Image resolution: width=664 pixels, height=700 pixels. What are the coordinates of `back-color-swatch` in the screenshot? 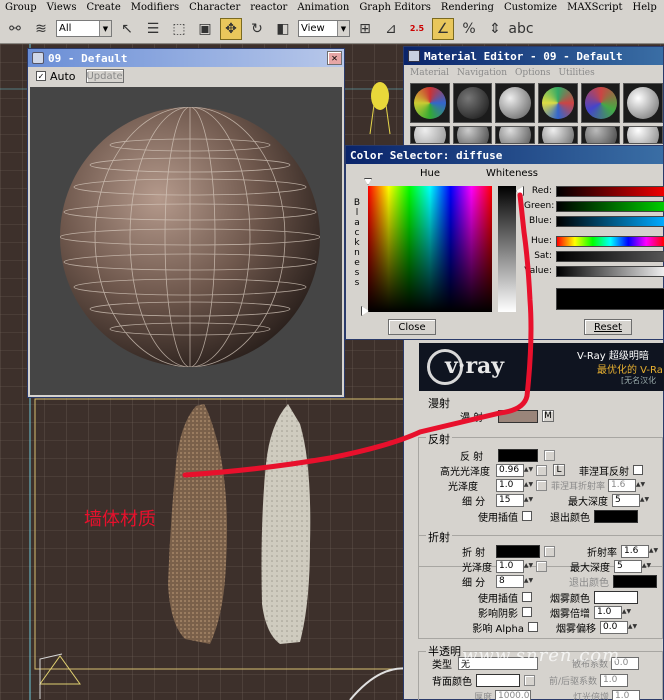 It's located at (498, 680).